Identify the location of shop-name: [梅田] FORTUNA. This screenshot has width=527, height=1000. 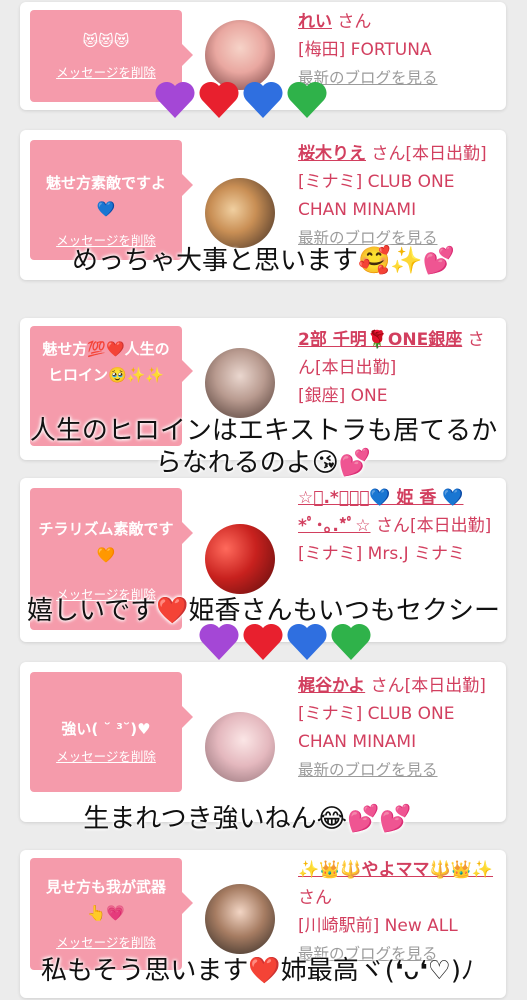
(365, 50).